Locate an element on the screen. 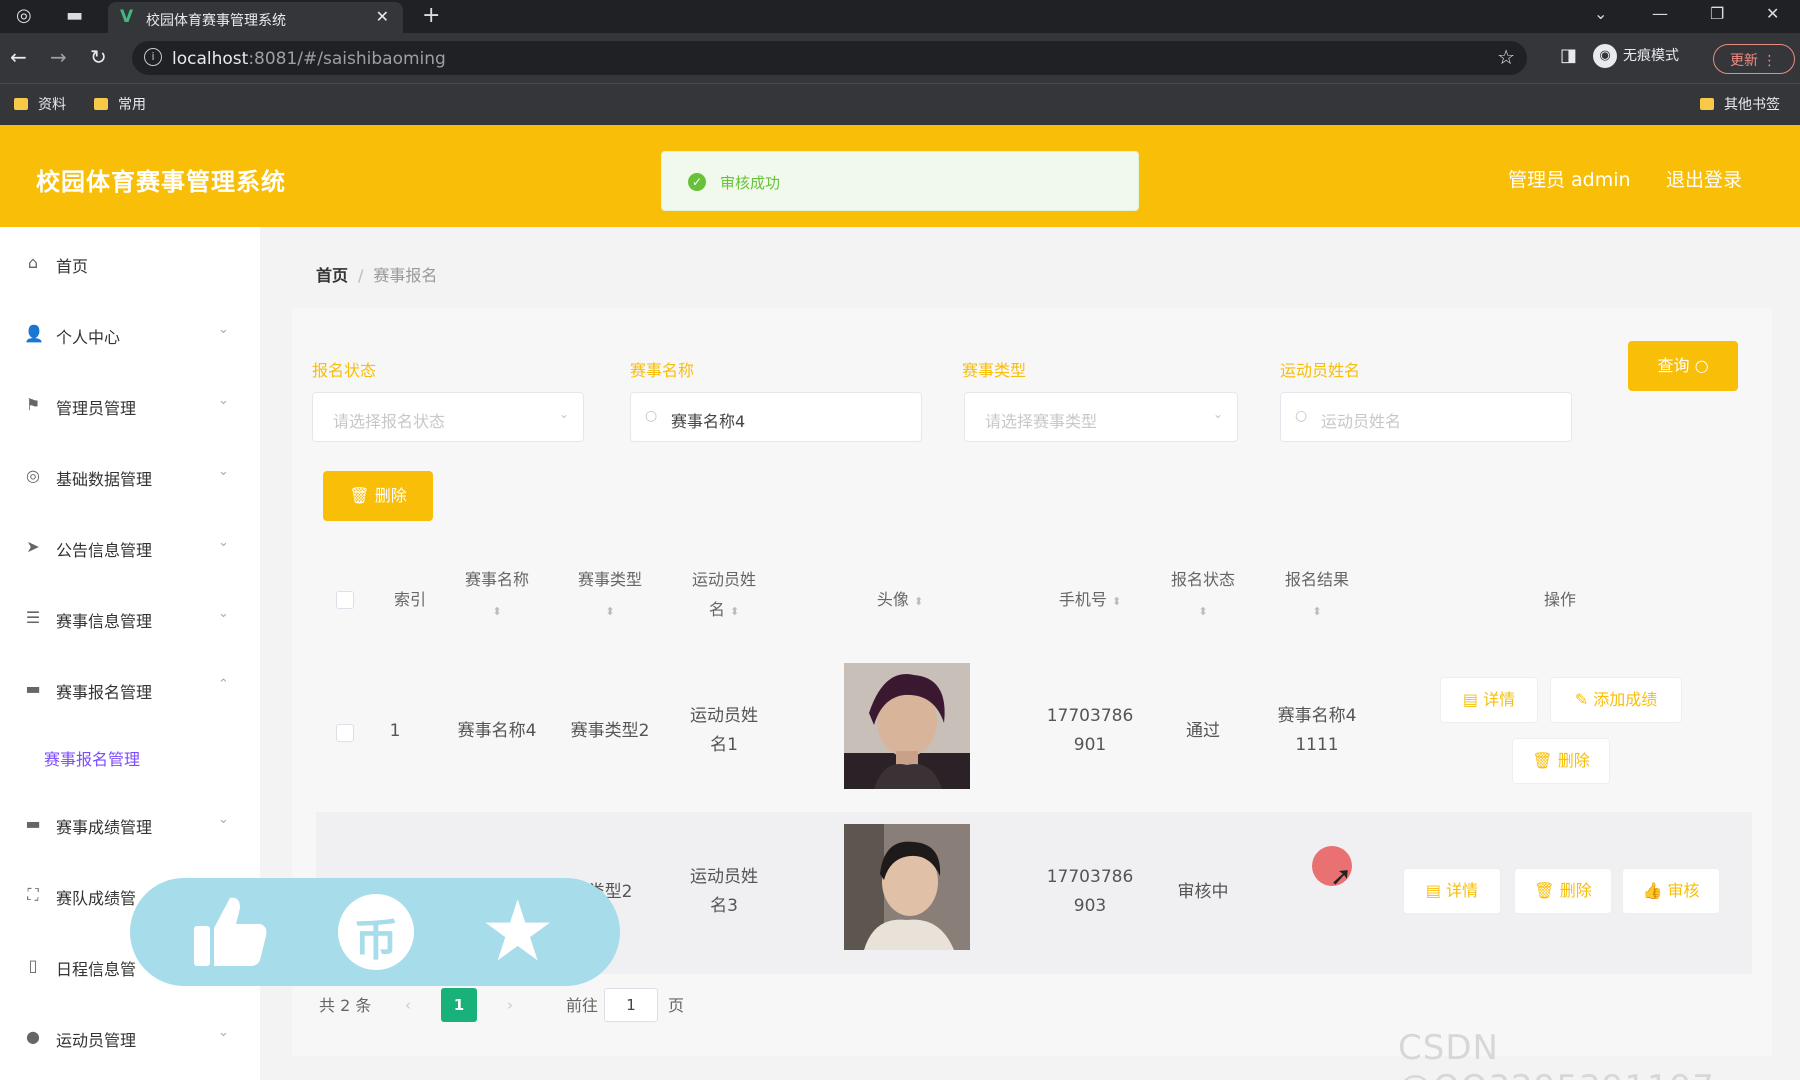 This screenshot has width=1800, height=1080. bookmark-label: 常用 is located at coordinates (132, 105).